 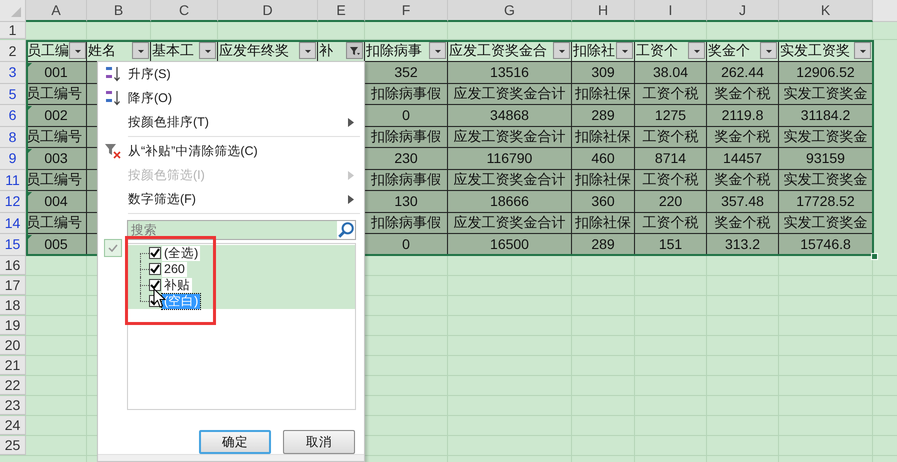 What do you see at coordinates (13, 385) in the screenshot?
I see `row-number: 22` at bounding box center [13, 385].